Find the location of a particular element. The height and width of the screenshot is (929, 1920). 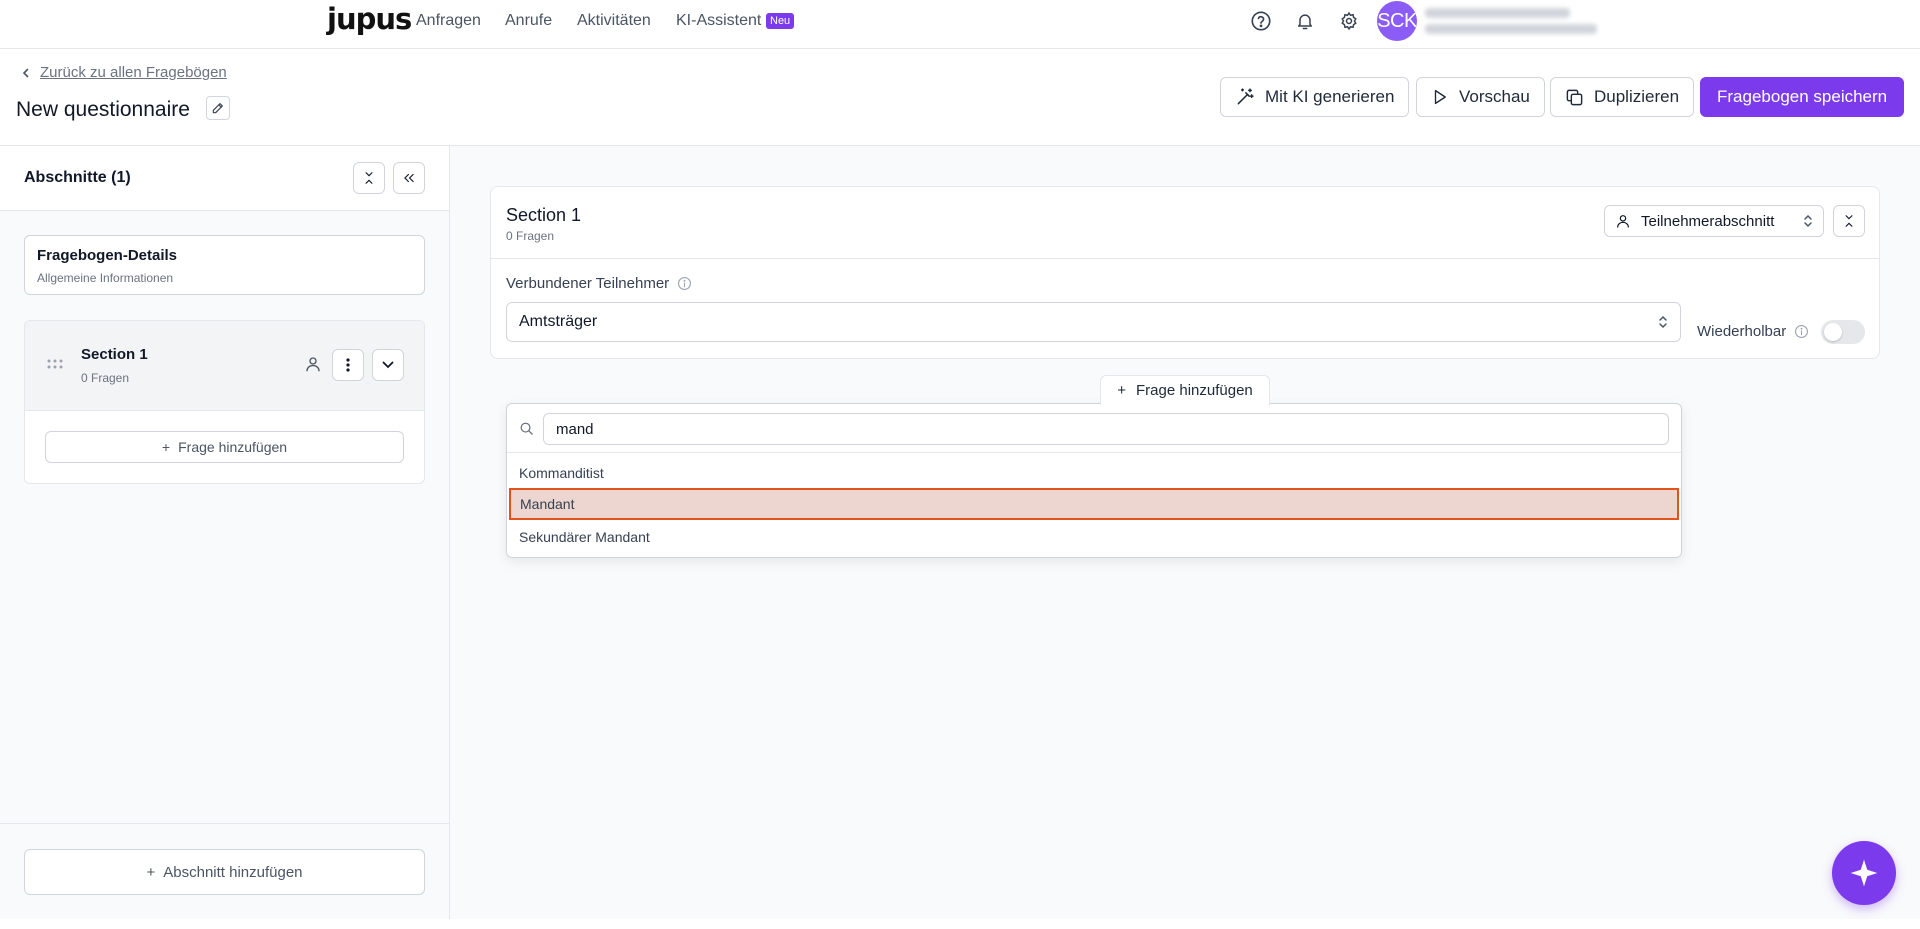

play-icon is located at coordinates (1440, 97).